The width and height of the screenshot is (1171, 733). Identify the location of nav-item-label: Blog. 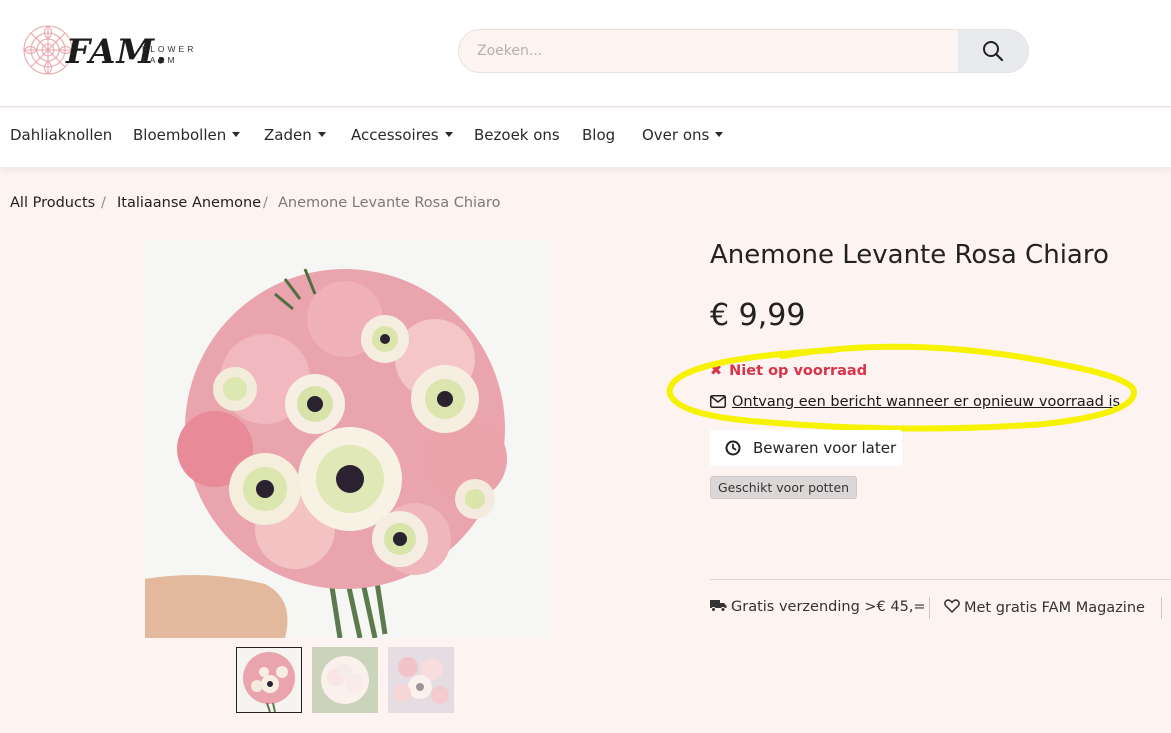
(599, 135).